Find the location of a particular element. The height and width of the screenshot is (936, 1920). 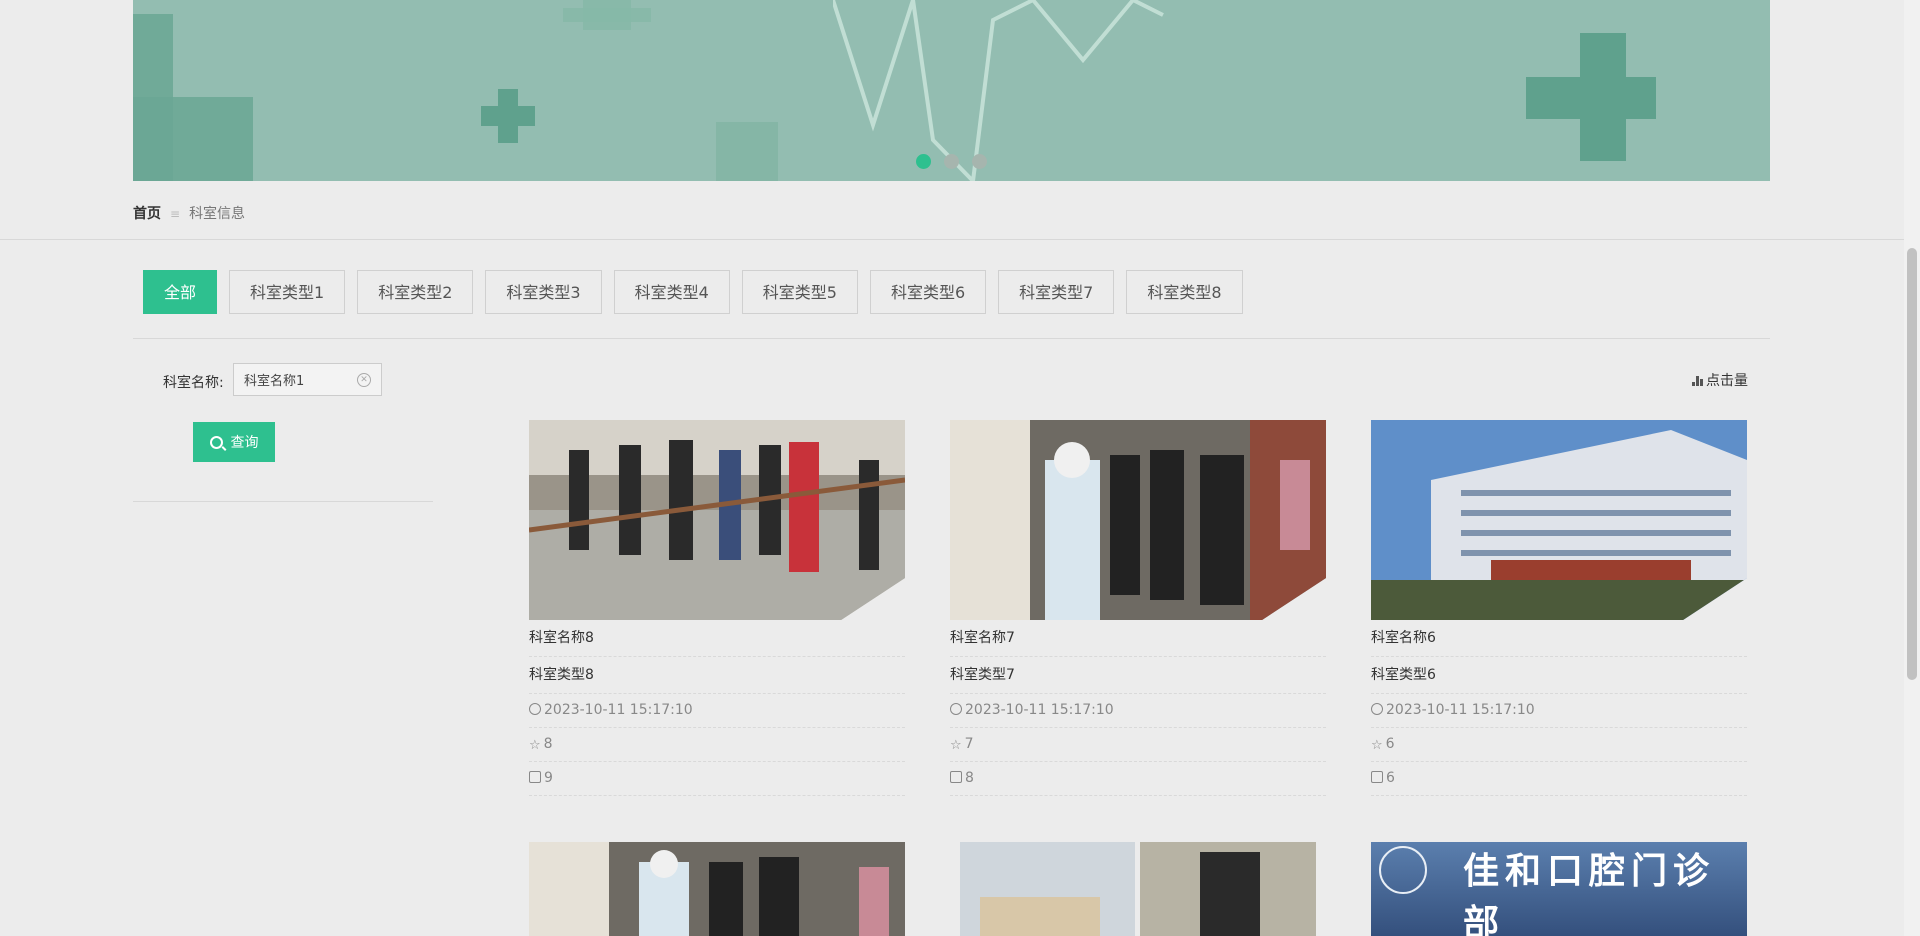

clinic-sign-text: 佳和口腔门诊部 is located at coordinates (1589, 893).